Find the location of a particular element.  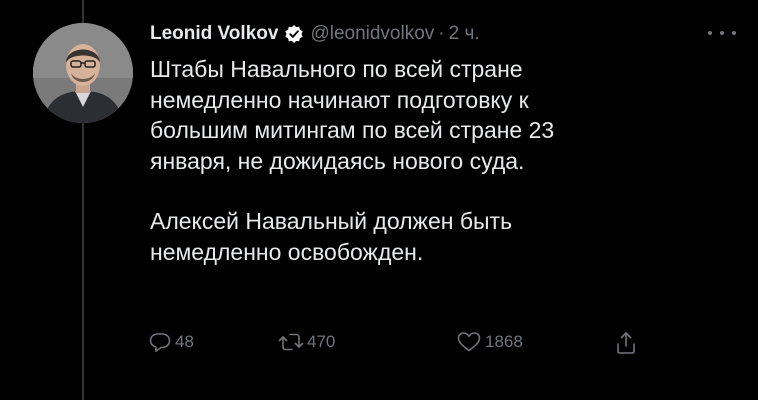

share-button is located at coordinates (626, 343).